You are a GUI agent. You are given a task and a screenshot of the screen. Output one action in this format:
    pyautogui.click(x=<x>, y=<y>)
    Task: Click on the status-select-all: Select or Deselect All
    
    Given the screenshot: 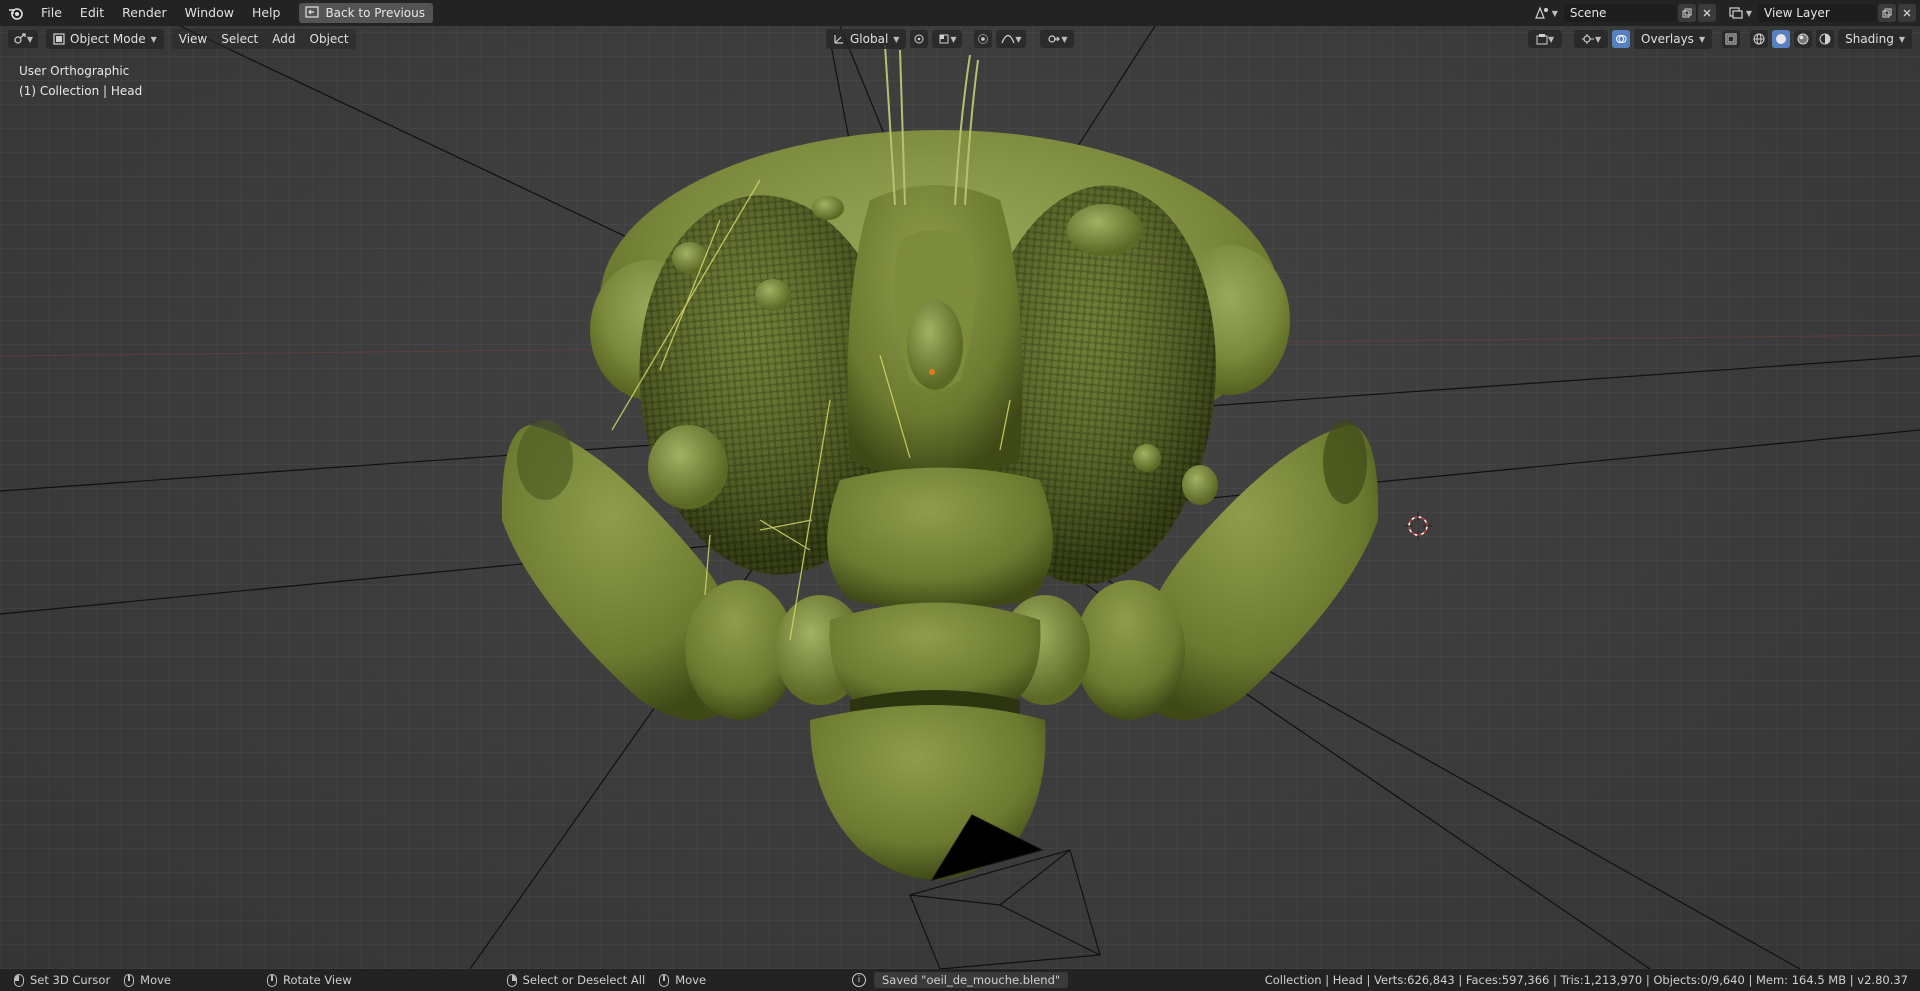 What is the action you would take?
    pyautogui.click(x=576, y=980)
    